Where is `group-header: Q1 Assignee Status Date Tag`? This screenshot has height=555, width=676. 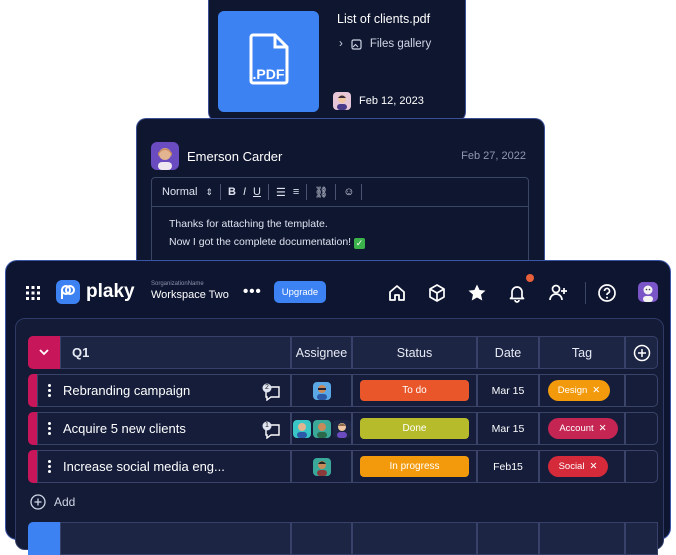 group-header: Q1 Assignee Status Date Tag is located at coordinates (343, 352).